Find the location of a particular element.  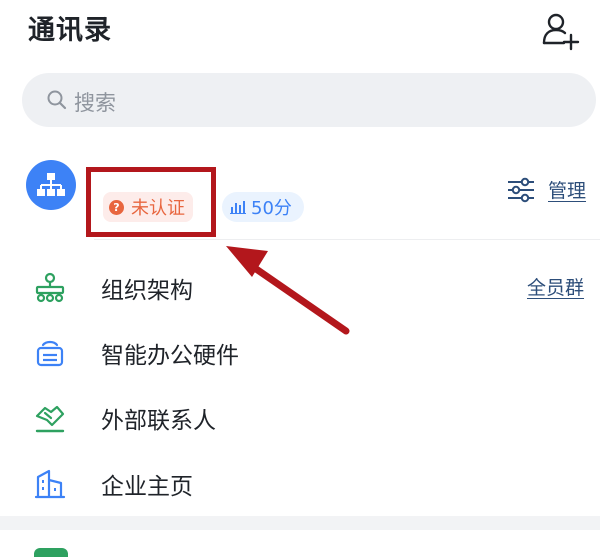

add-contact-icon is located at coordinates (562, 30).